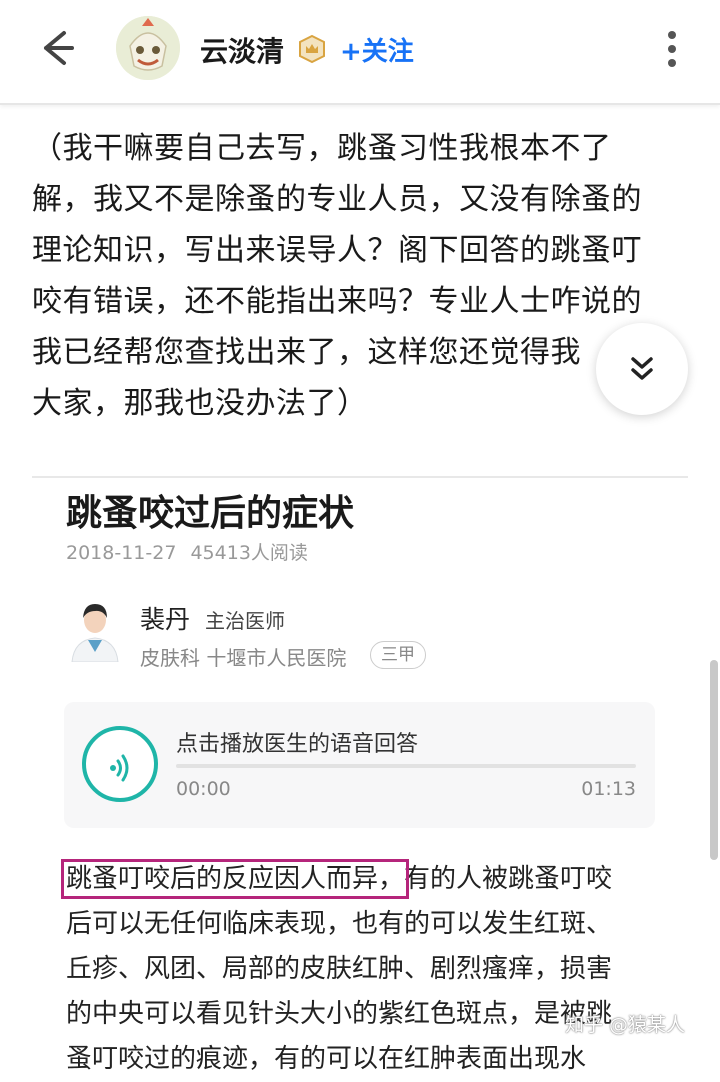  Describe the element at coordinates (406, 766) in the screenshot. I see `audio-progress-track` at that location.